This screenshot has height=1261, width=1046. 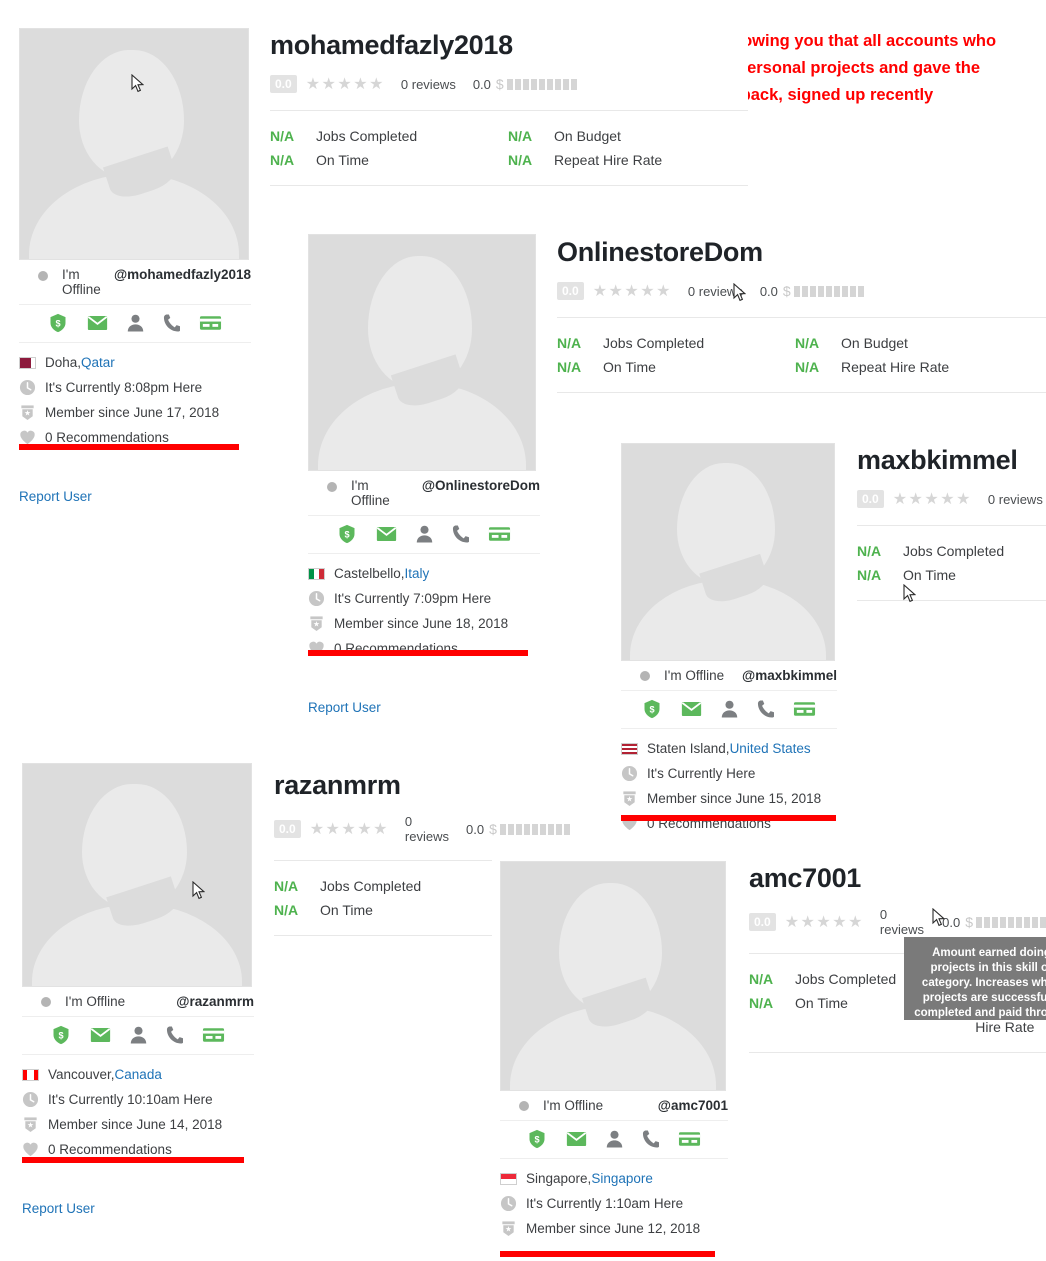 I want to click on member-badge-icon: ★, so click(x=629, y=798).